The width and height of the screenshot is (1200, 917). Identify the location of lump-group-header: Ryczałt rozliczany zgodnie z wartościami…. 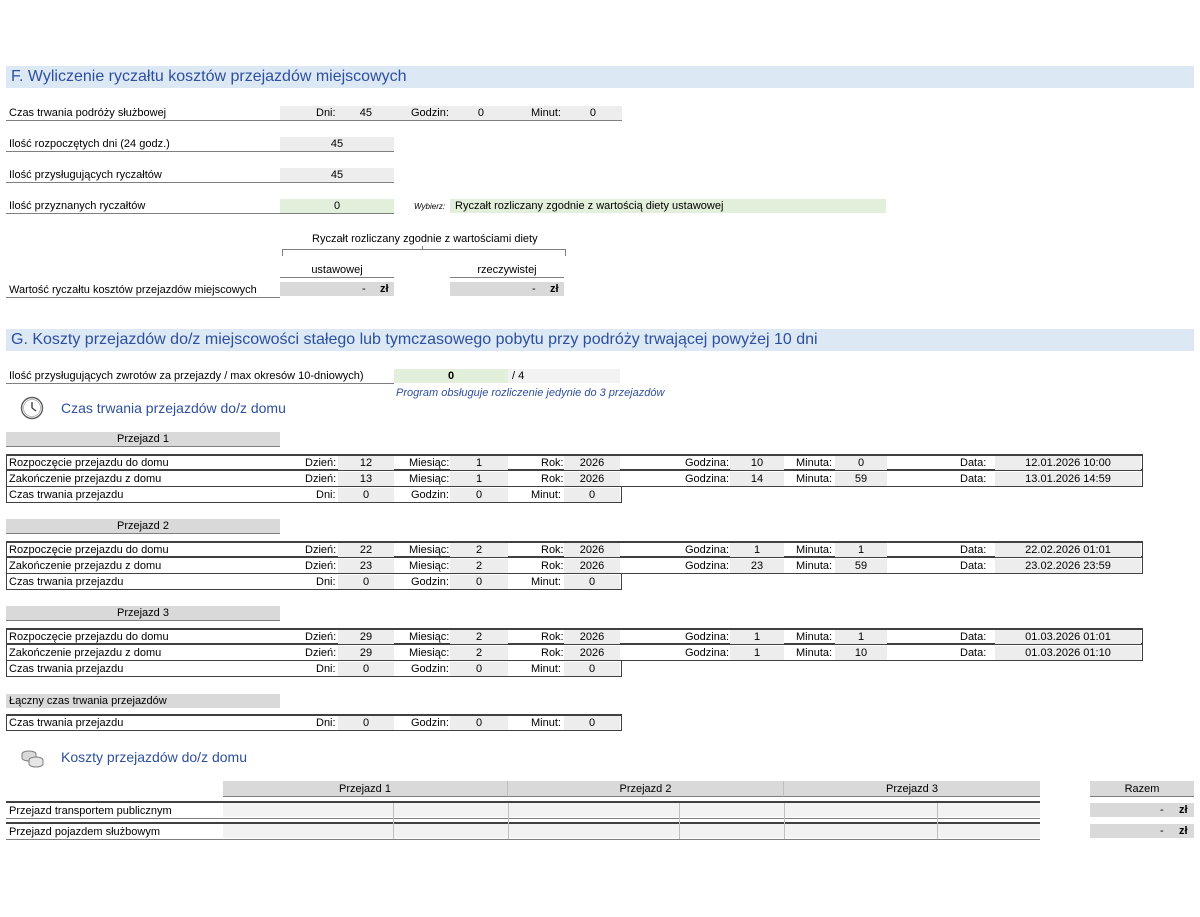
(425, 239).